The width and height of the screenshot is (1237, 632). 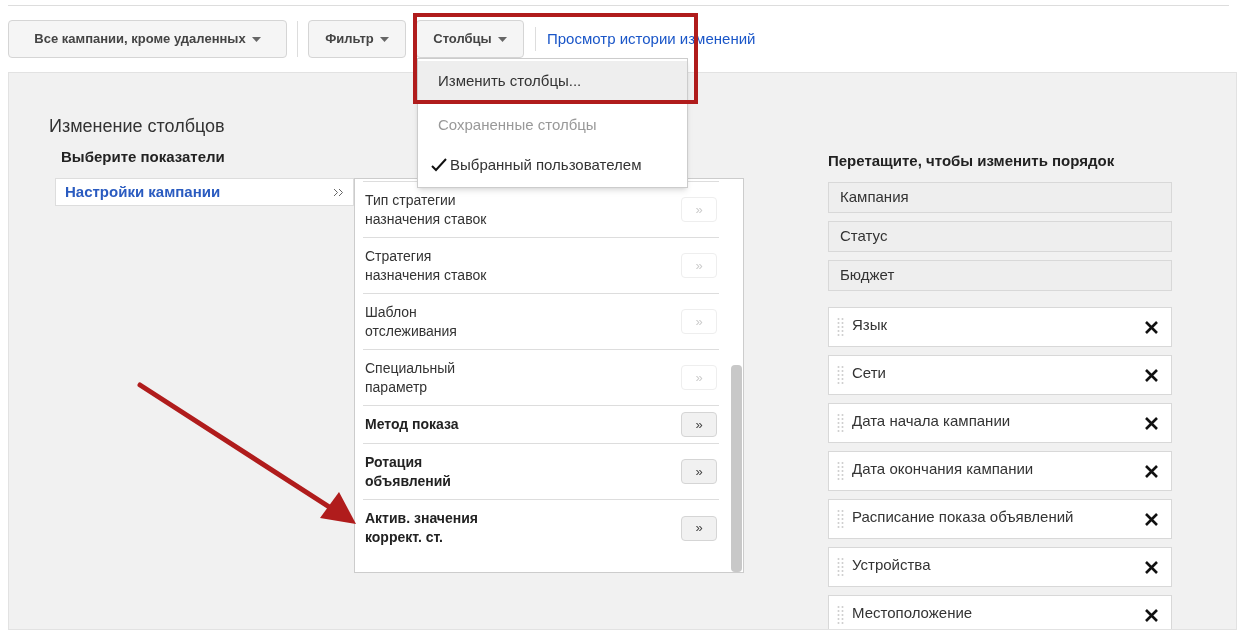 What do you see at coordinates (147, 39) in the screenshot?
I see `campaign-filter-dropdown: Все кампании, кроме удаленных` at bounding box center [147, 39].